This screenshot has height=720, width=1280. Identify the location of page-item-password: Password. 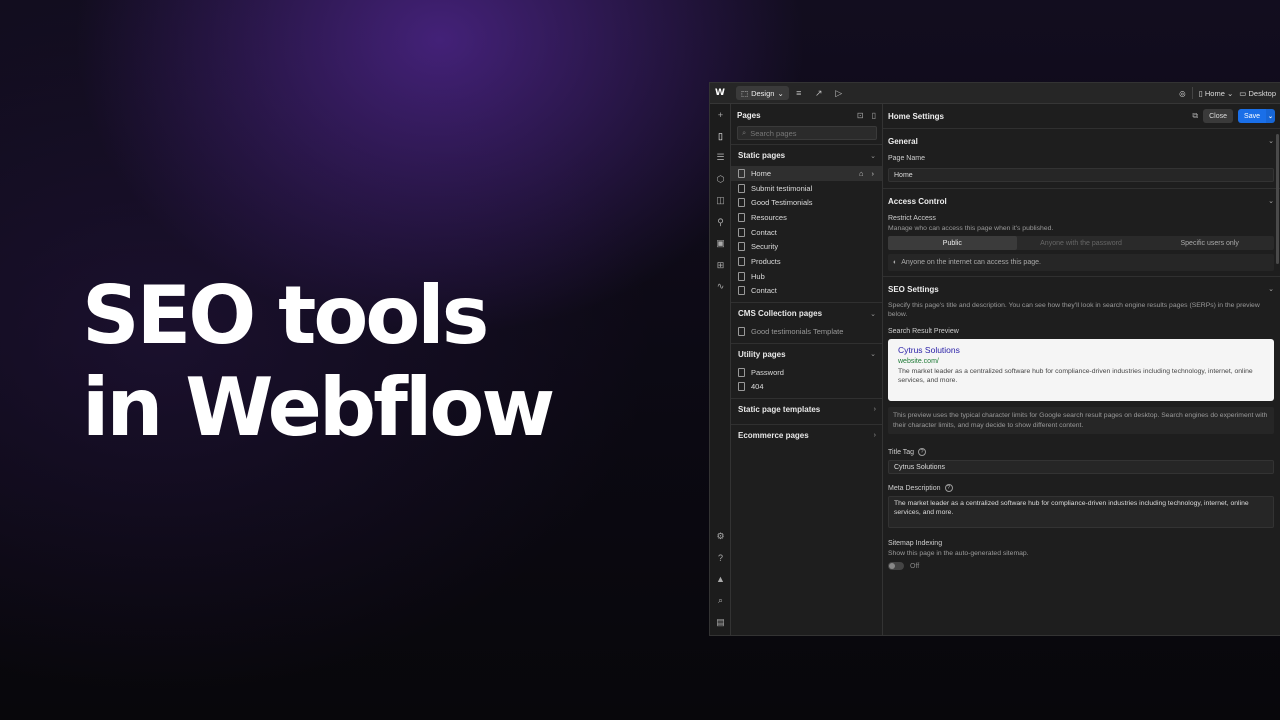
(806, 372).